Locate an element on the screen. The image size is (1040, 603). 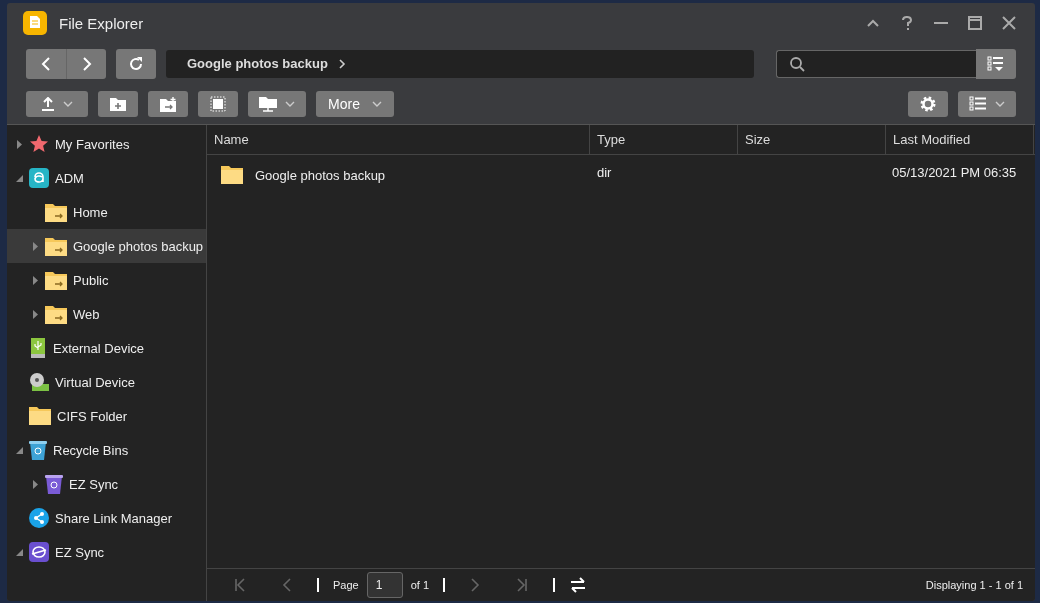
file-row: Google photos backup dir 05/13/2021 PM 06:35 is located at coordinates (621, 175).